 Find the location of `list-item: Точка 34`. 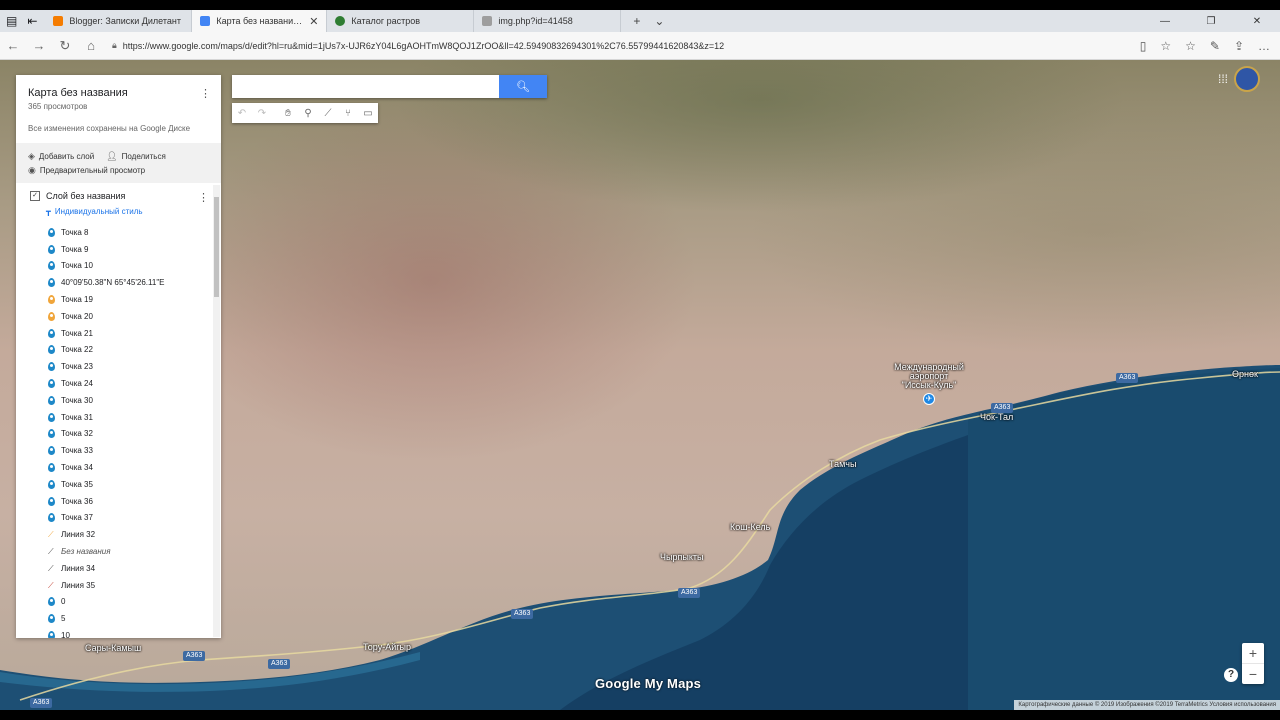

list-item: Точка 34 is located at coordinates (118, 467).